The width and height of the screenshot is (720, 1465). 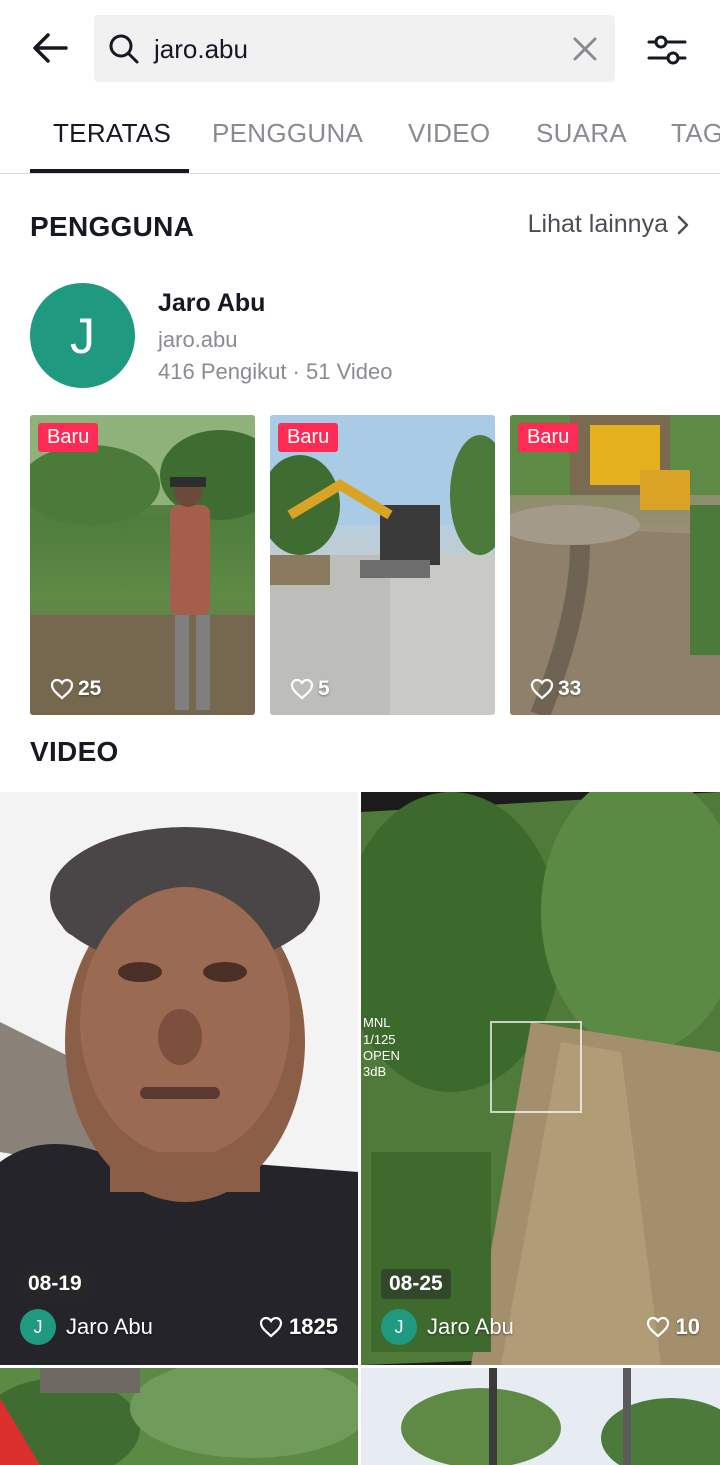 I want to click on video-likes: 1825, so click(x=298, y=1327).